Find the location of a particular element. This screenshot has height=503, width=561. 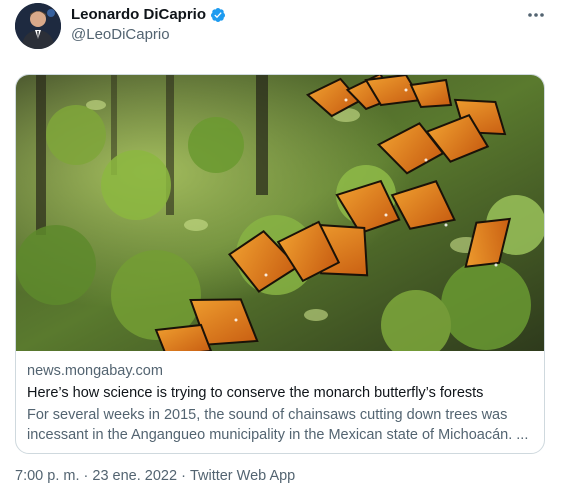

avatar-image is located at coordinates (38, 26).